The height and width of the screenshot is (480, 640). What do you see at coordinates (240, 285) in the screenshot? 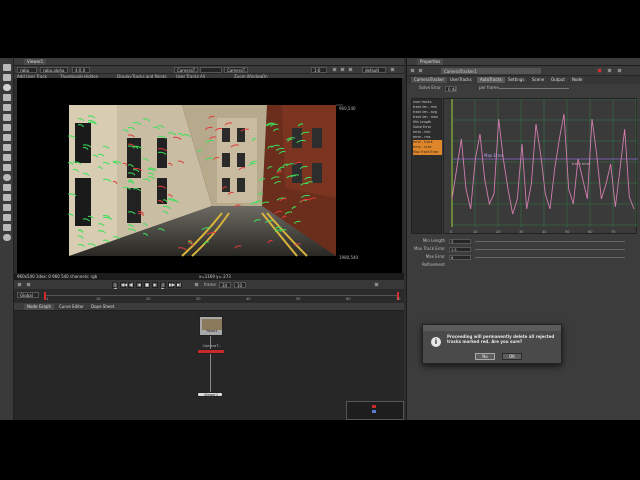
I see `fps-field: 10` at bounding box center [240, 285].